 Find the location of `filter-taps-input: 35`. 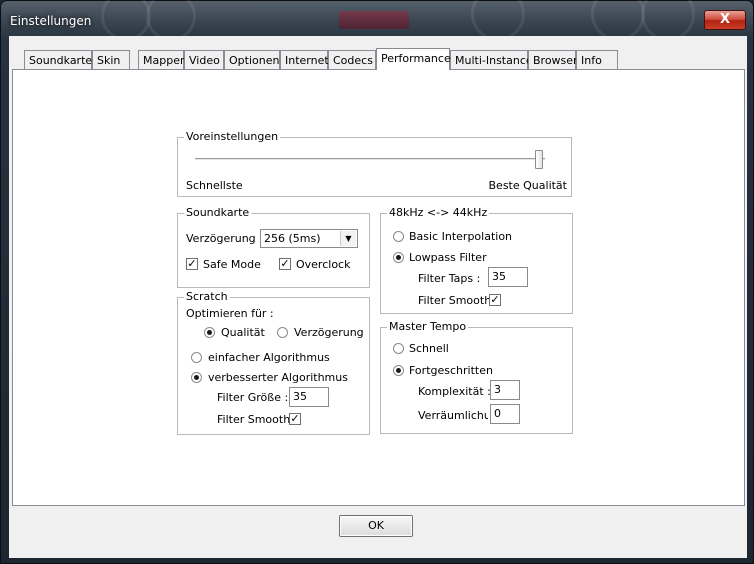

filter-taps-input: 35 is located at coordinates (508, 277).